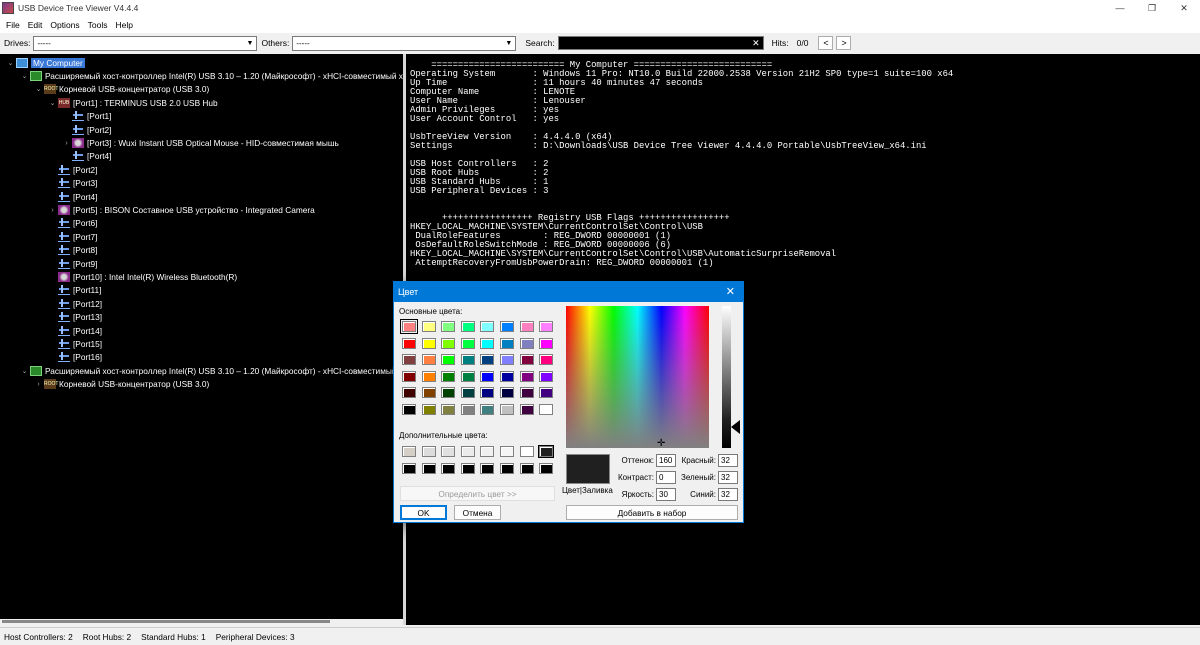 This screenshot has height=645, width=1200. What do you see at coordinates (728, 460) in the screenshot?
I see `red-input: 32` at bounding box center [728, 460].